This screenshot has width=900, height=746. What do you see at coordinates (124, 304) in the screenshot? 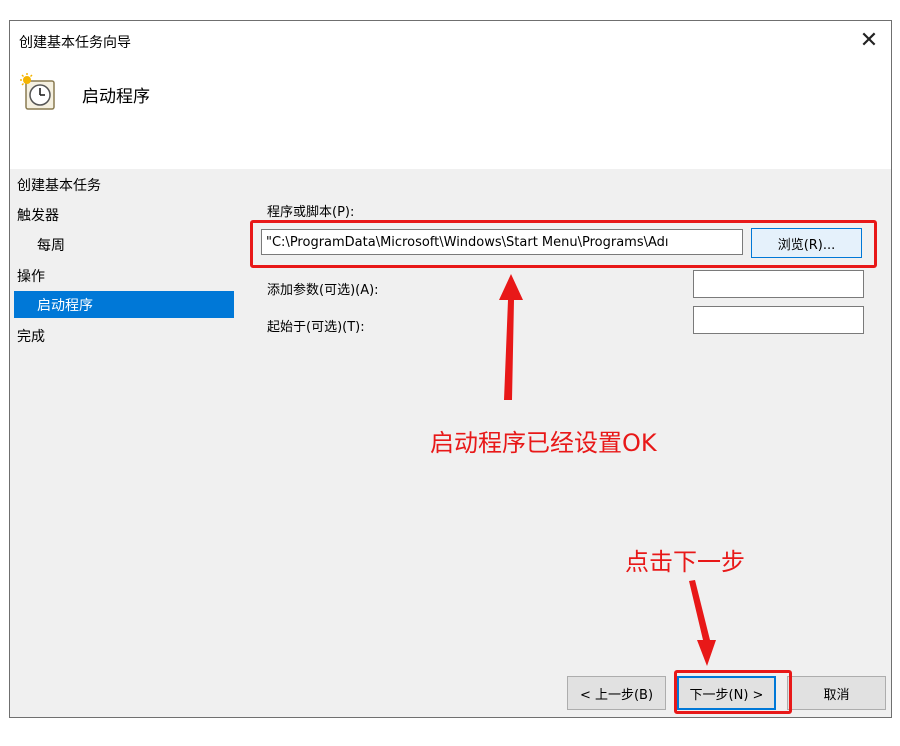
I see `nav-item-start-program: 启动程序` at bounding box center [124, 304].